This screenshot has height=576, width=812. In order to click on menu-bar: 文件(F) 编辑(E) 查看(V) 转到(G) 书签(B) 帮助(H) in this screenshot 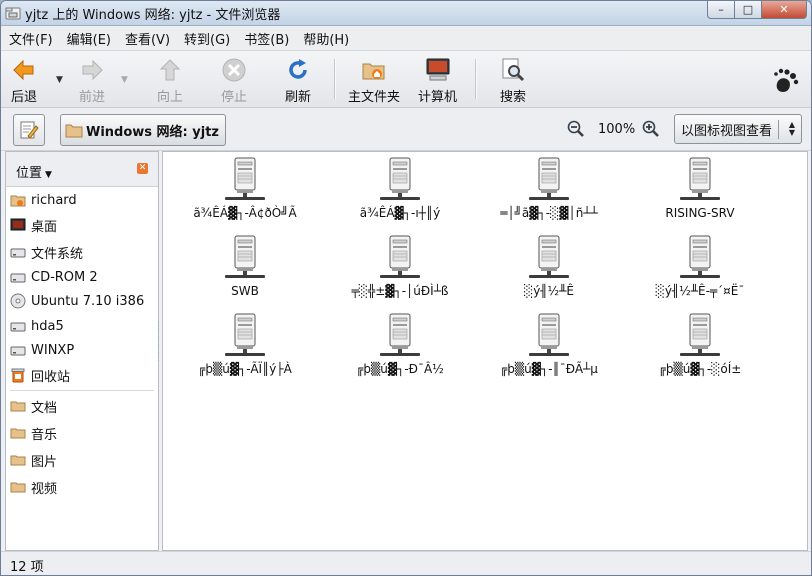, I will do `click(406, 38)`.